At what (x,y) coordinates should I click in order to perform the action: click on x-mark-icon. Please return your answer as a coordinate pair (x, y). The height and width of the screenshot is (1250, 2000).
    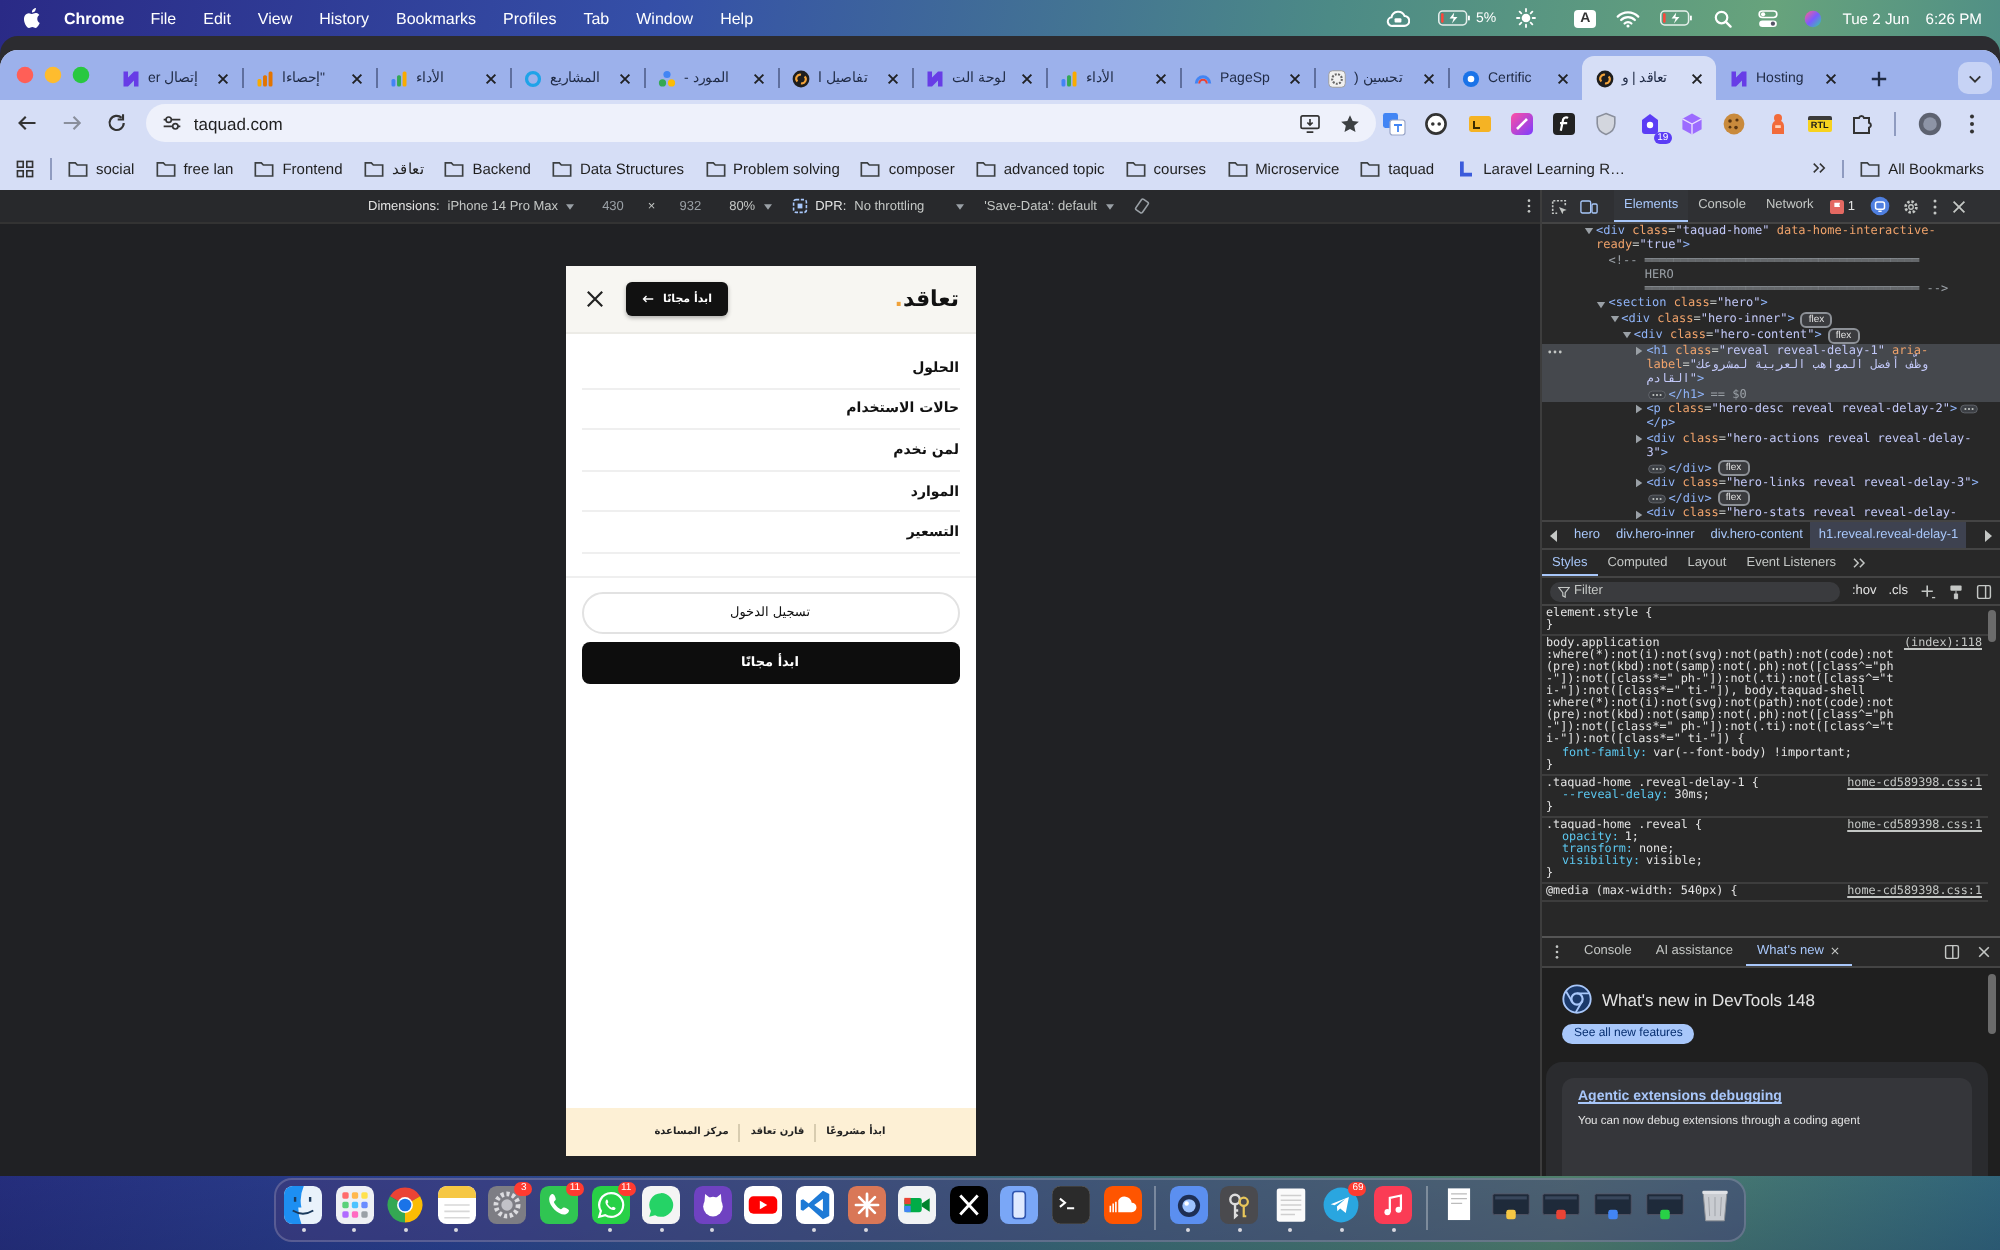
    Looking at the image, I should click on (968, 1205).